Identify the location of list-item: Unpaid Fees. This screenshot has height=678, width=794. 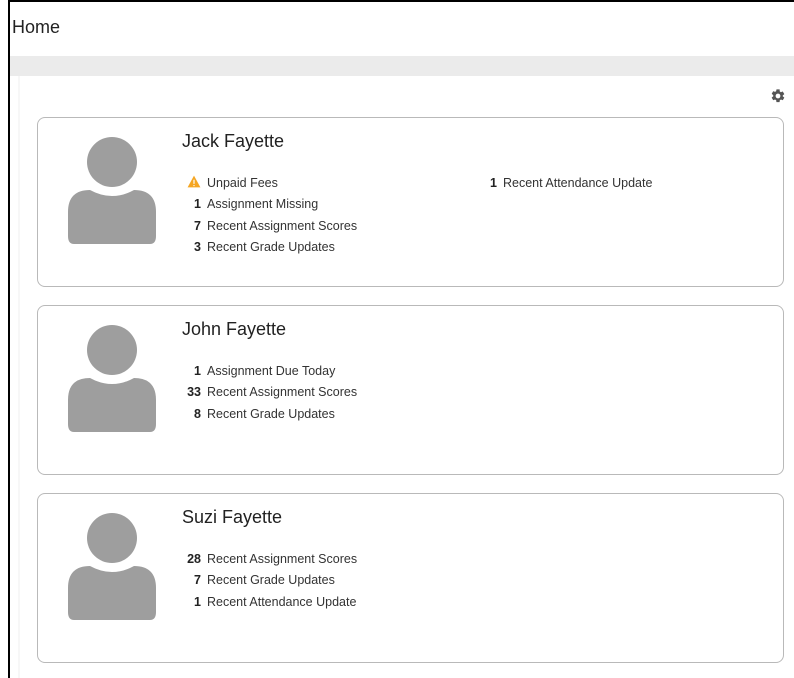
(332, 183).